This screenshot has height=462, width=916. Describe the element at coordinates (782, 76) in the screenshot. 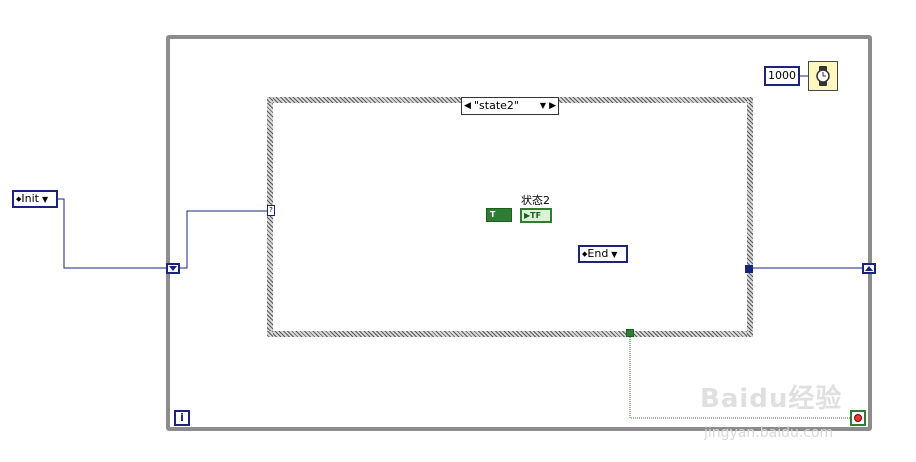

I see `wait-ms-constant: 1000` at that location.